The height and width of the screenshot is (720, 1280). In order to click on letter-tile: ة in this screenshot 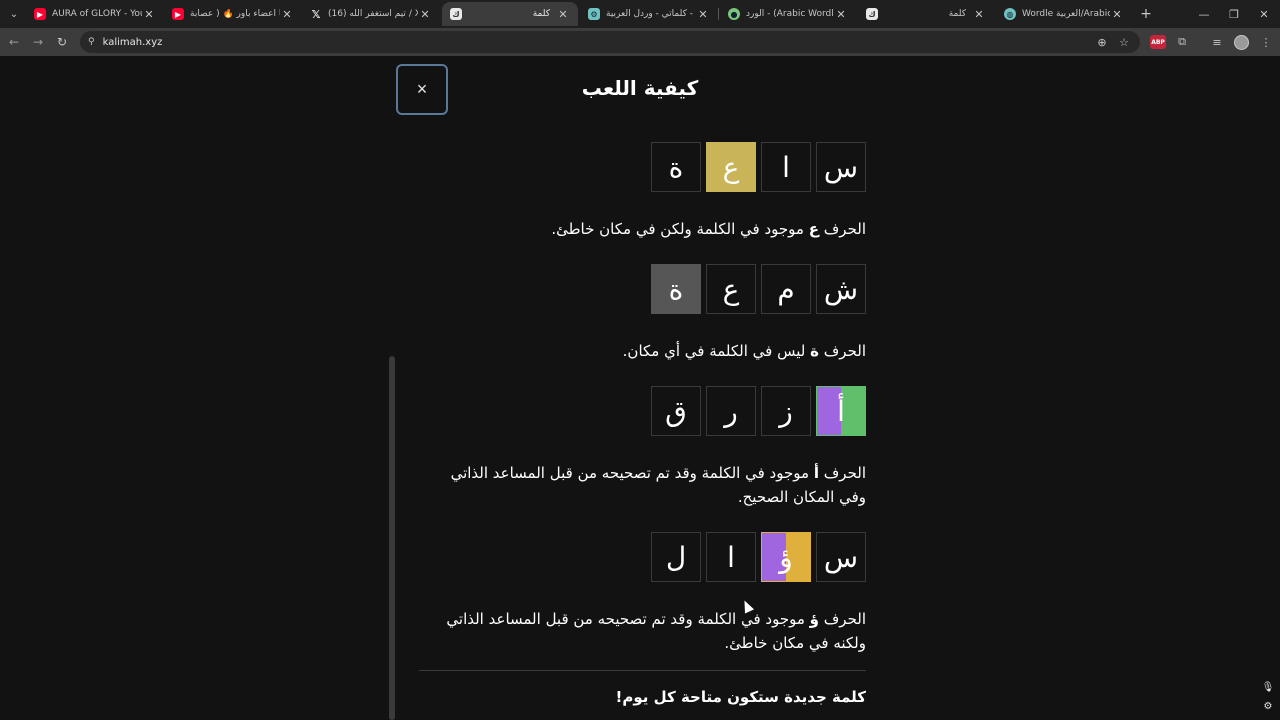, I will do `click(676, 167)`.